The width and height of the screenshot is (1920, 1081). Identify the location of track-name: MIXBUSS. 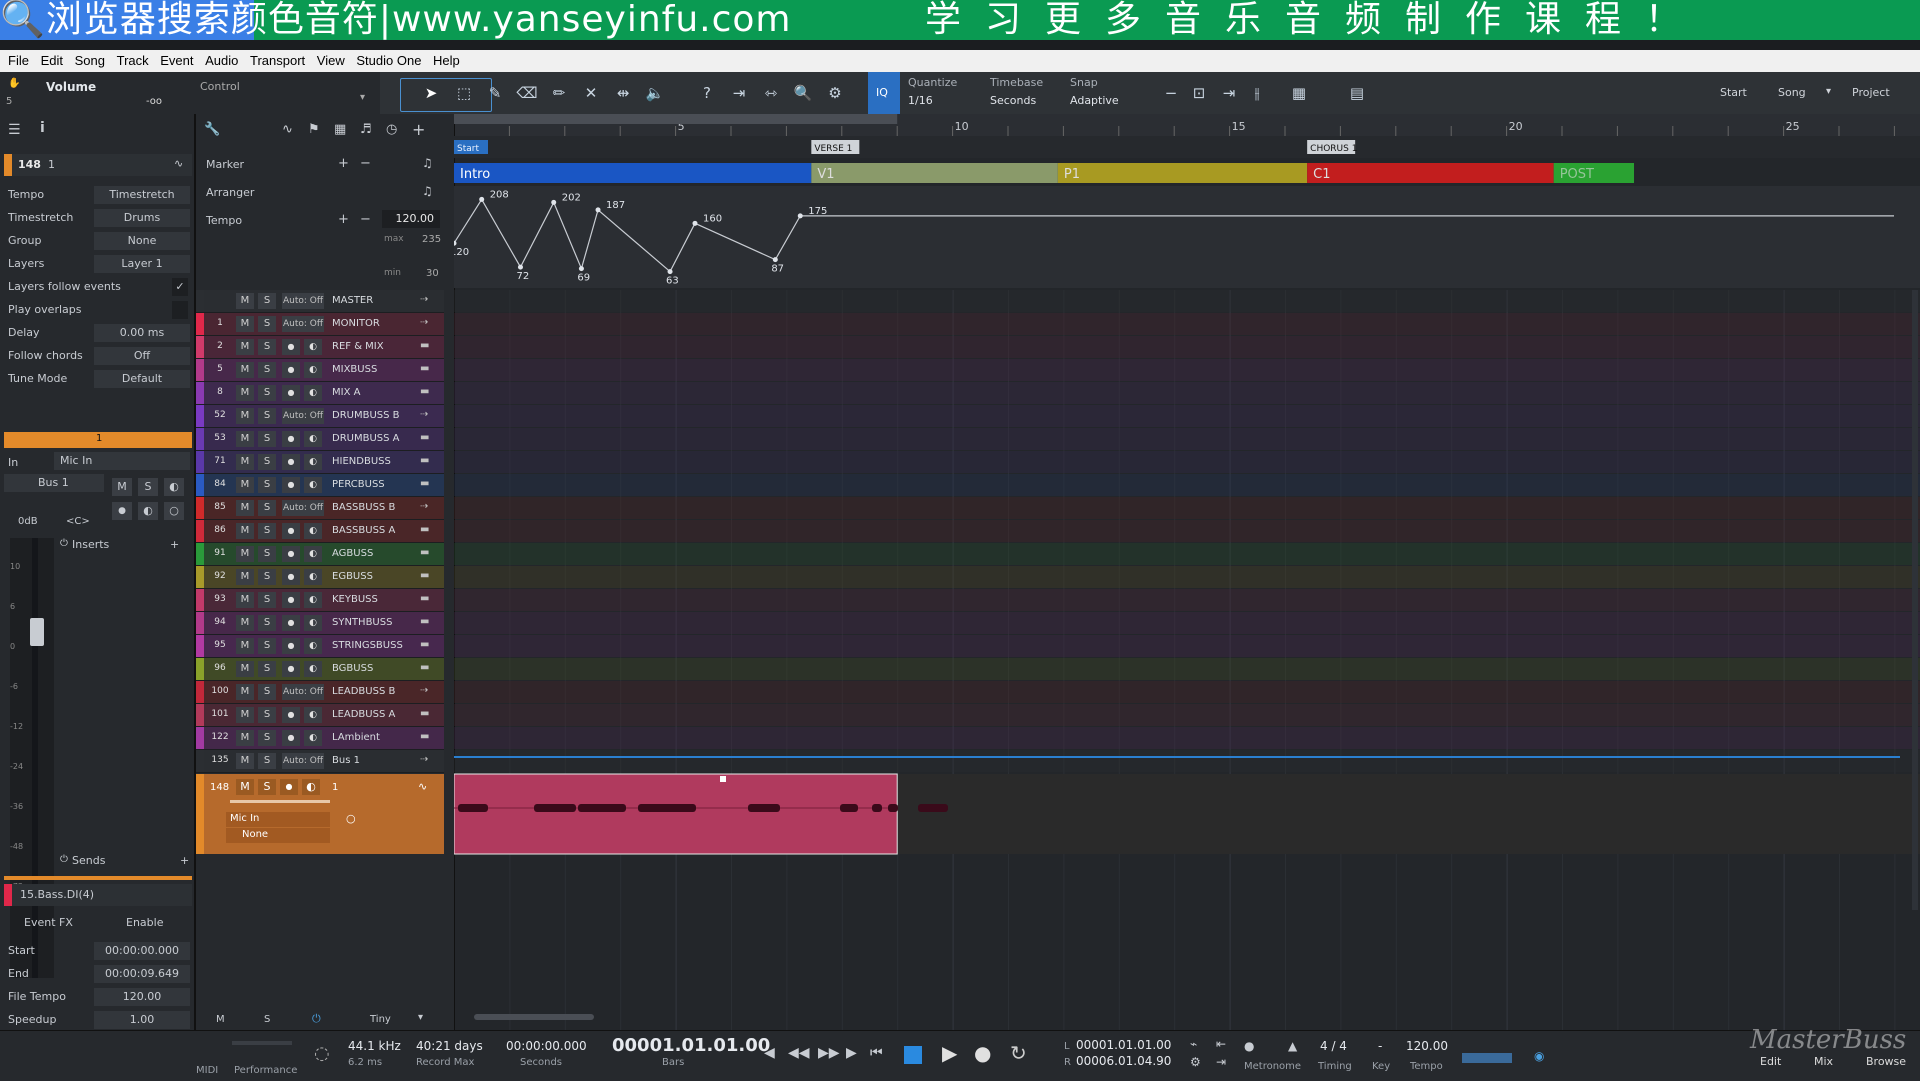
(354, 369).